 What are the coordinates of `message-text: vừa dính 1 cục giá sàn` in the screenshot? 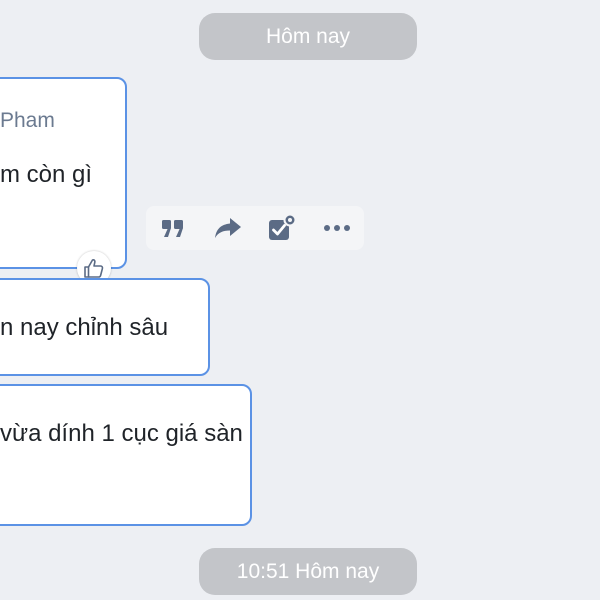 It's located at (121, 433).